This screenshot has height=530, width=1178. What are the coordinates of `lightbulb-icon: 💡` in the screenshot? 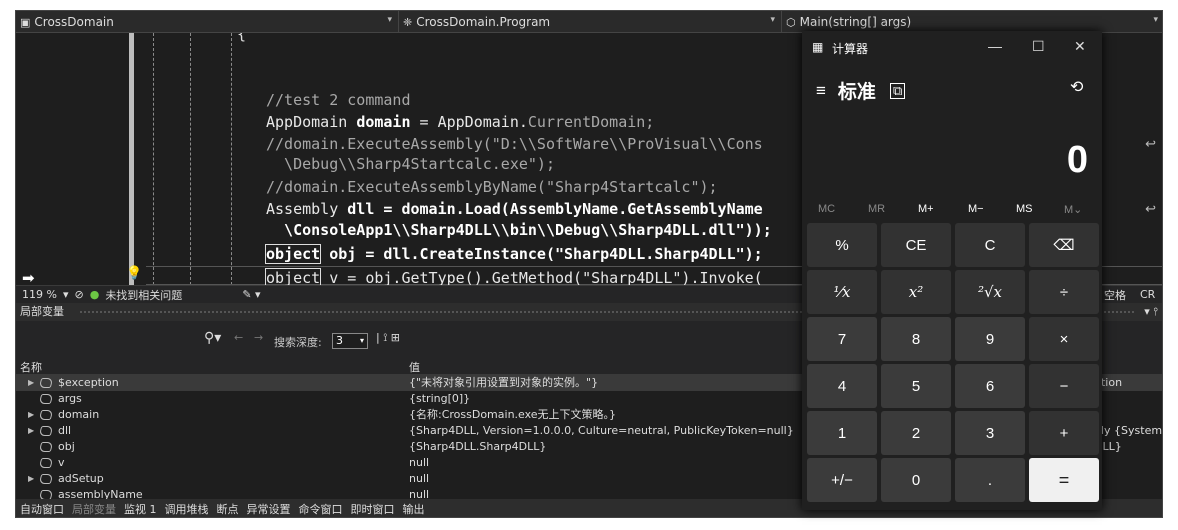 It's located at (134, 273).